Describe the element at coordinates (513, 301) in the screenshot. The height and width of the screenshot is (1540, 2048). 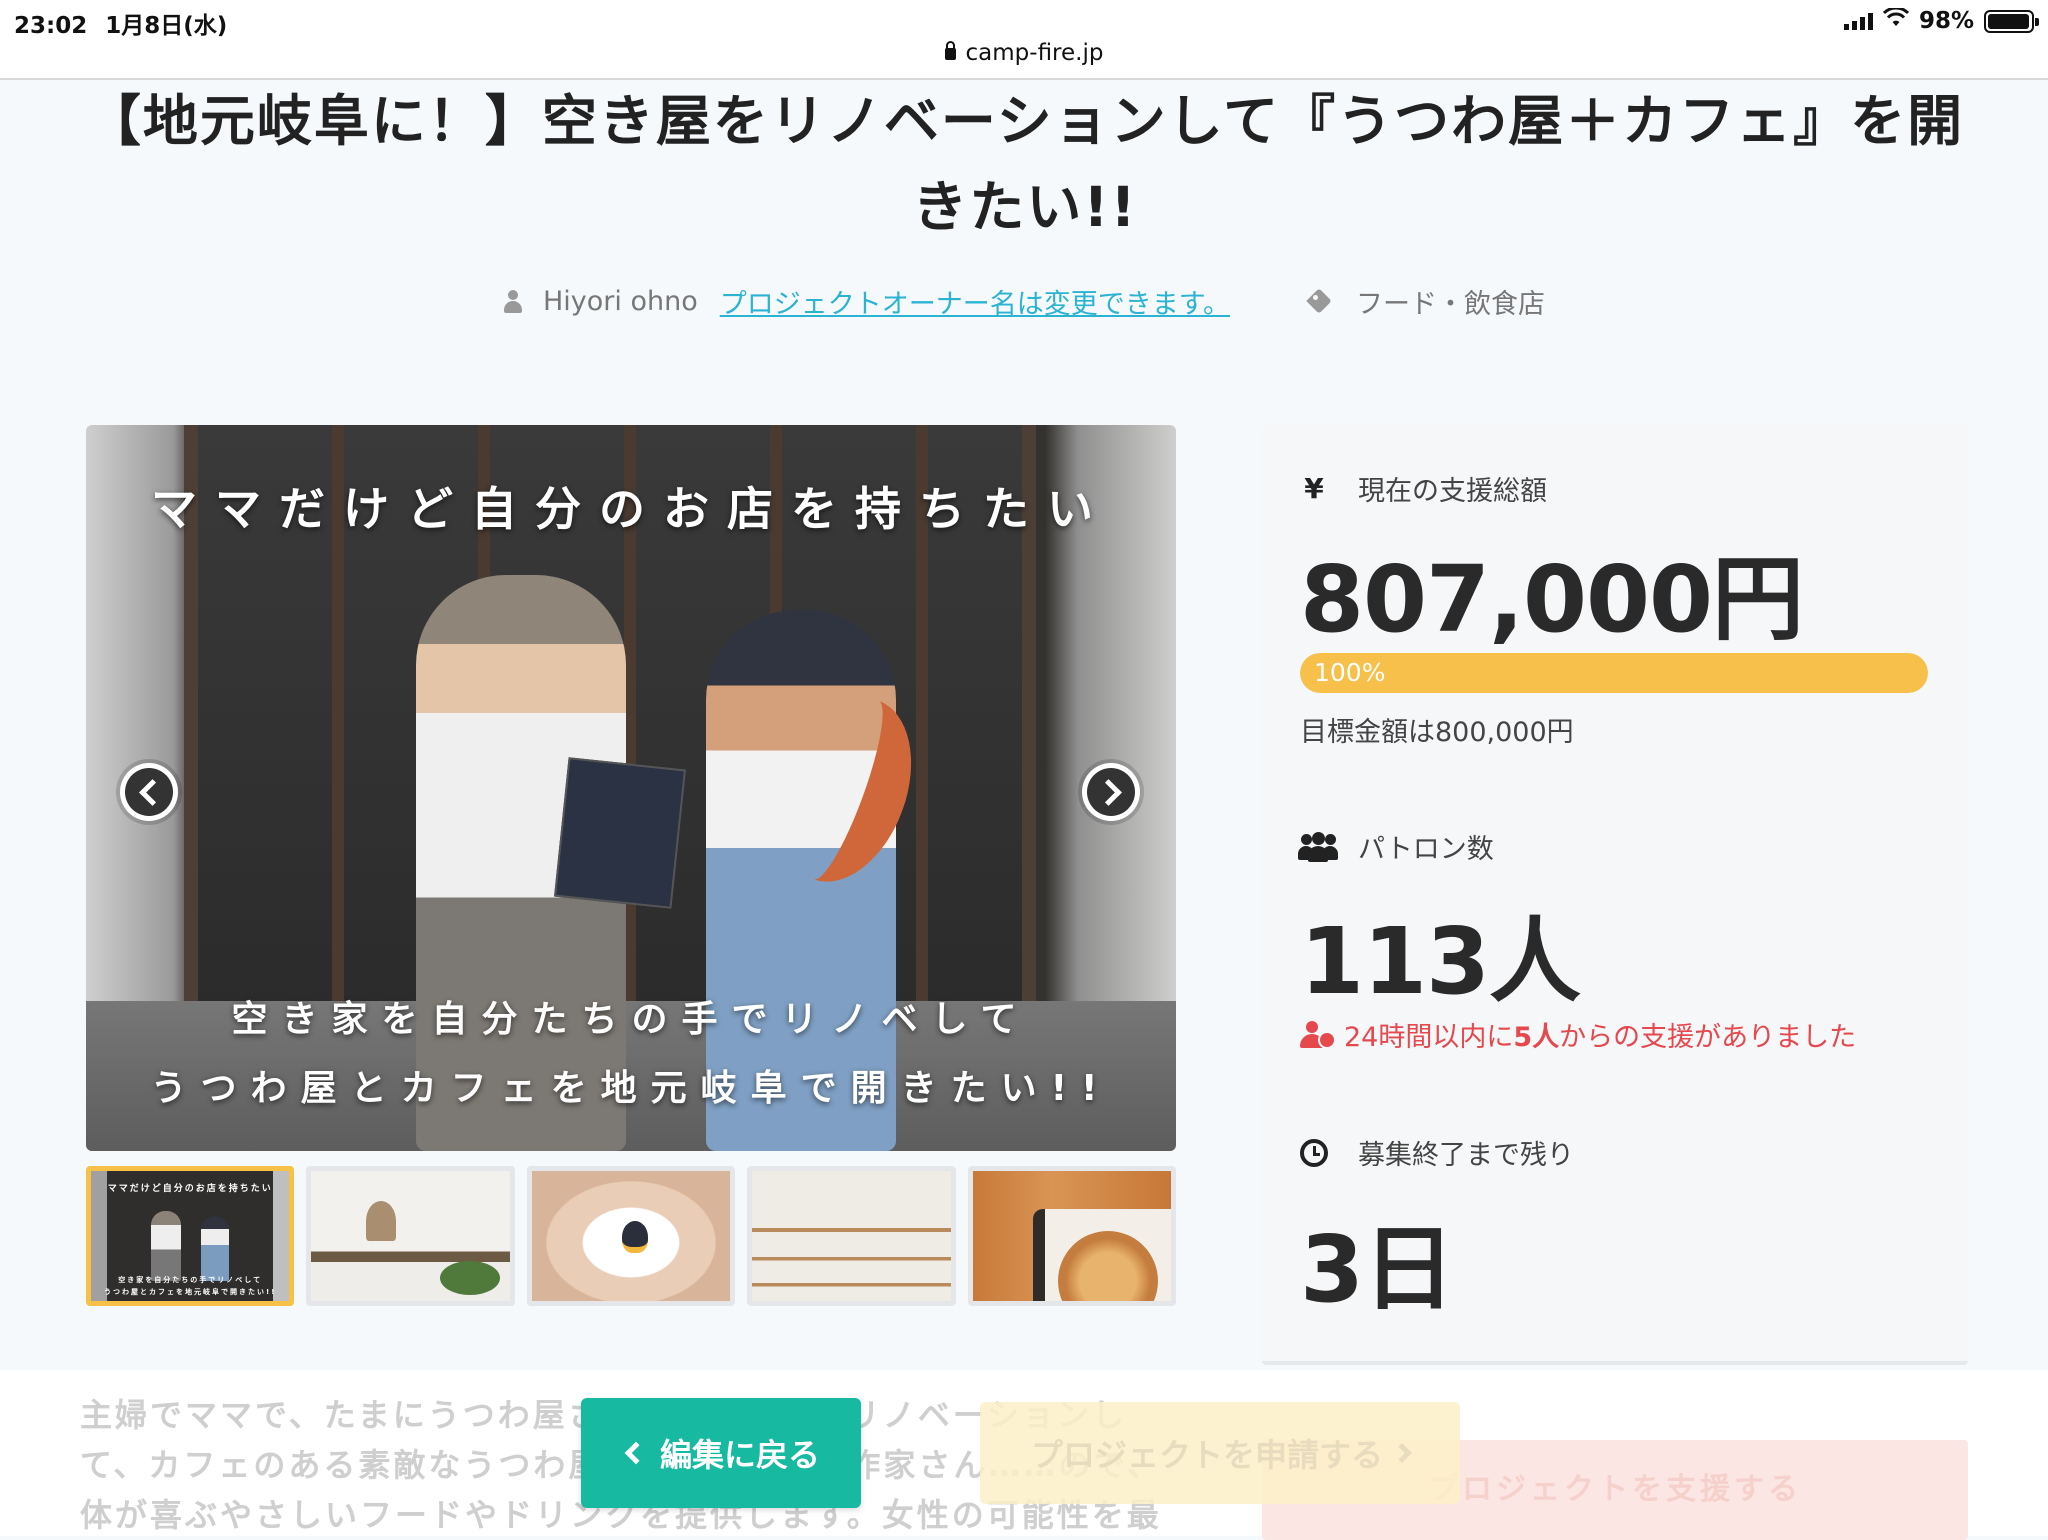
I see `user-icon` at that location.